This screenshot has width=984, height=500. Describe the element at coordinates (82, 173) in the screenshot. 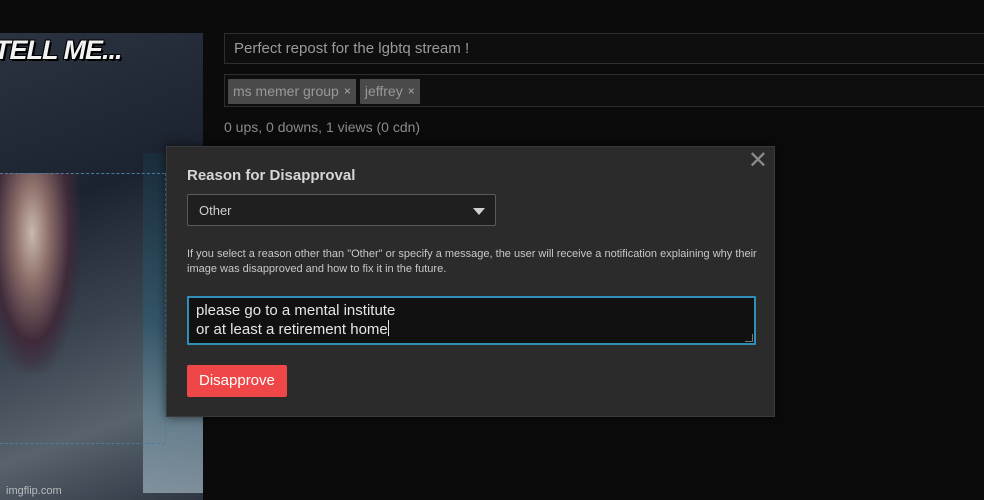

I see `crop-guide-top` at that location.